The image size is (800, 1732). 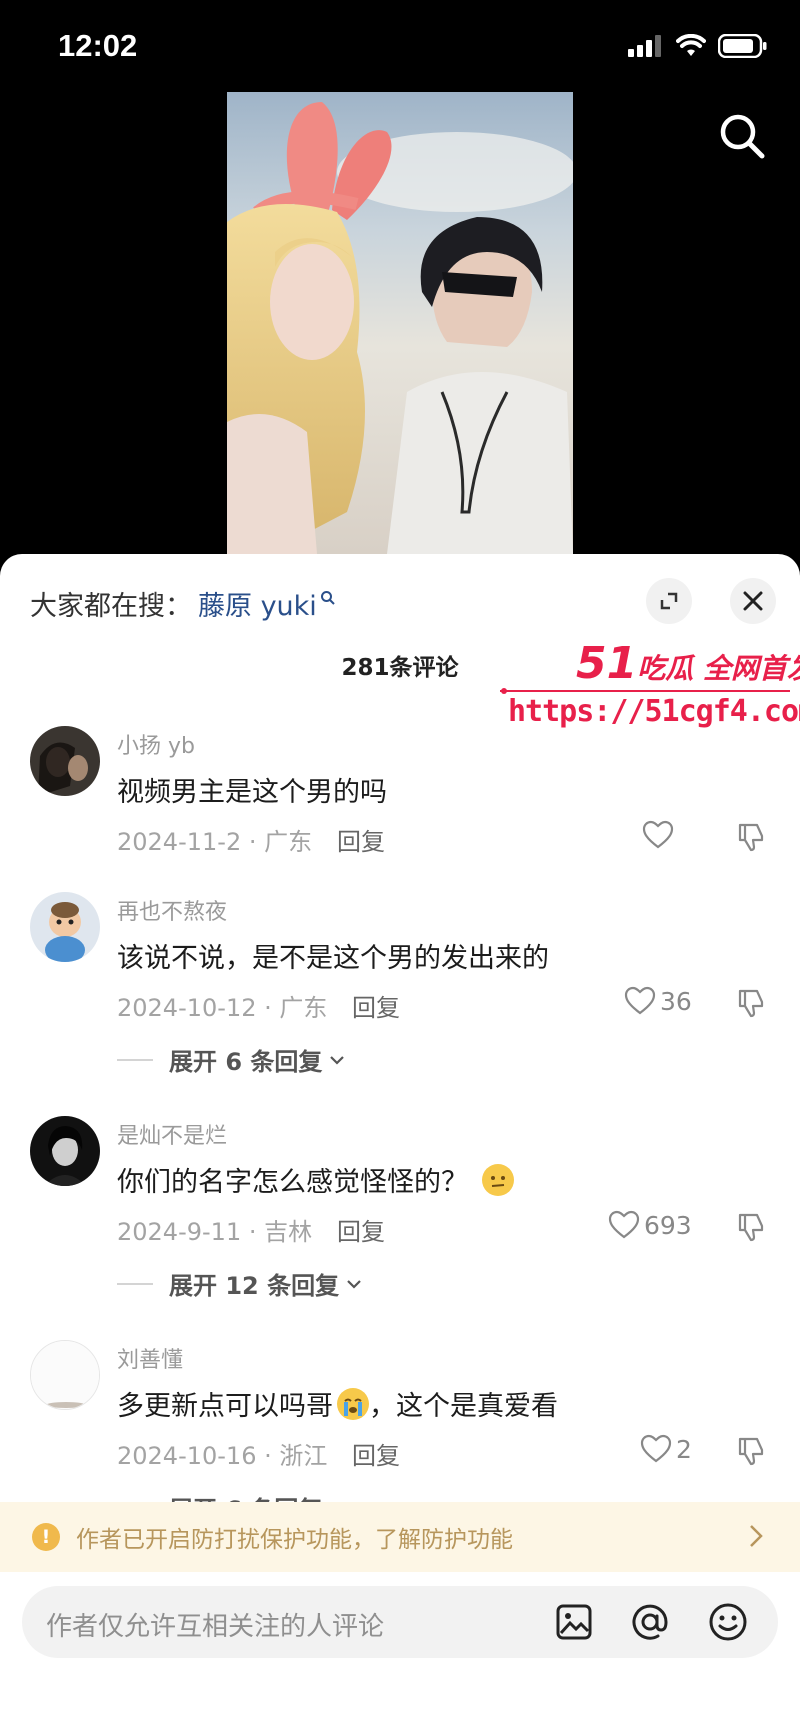 I want to click on like-count: 693, so click(x=668, y=1225).